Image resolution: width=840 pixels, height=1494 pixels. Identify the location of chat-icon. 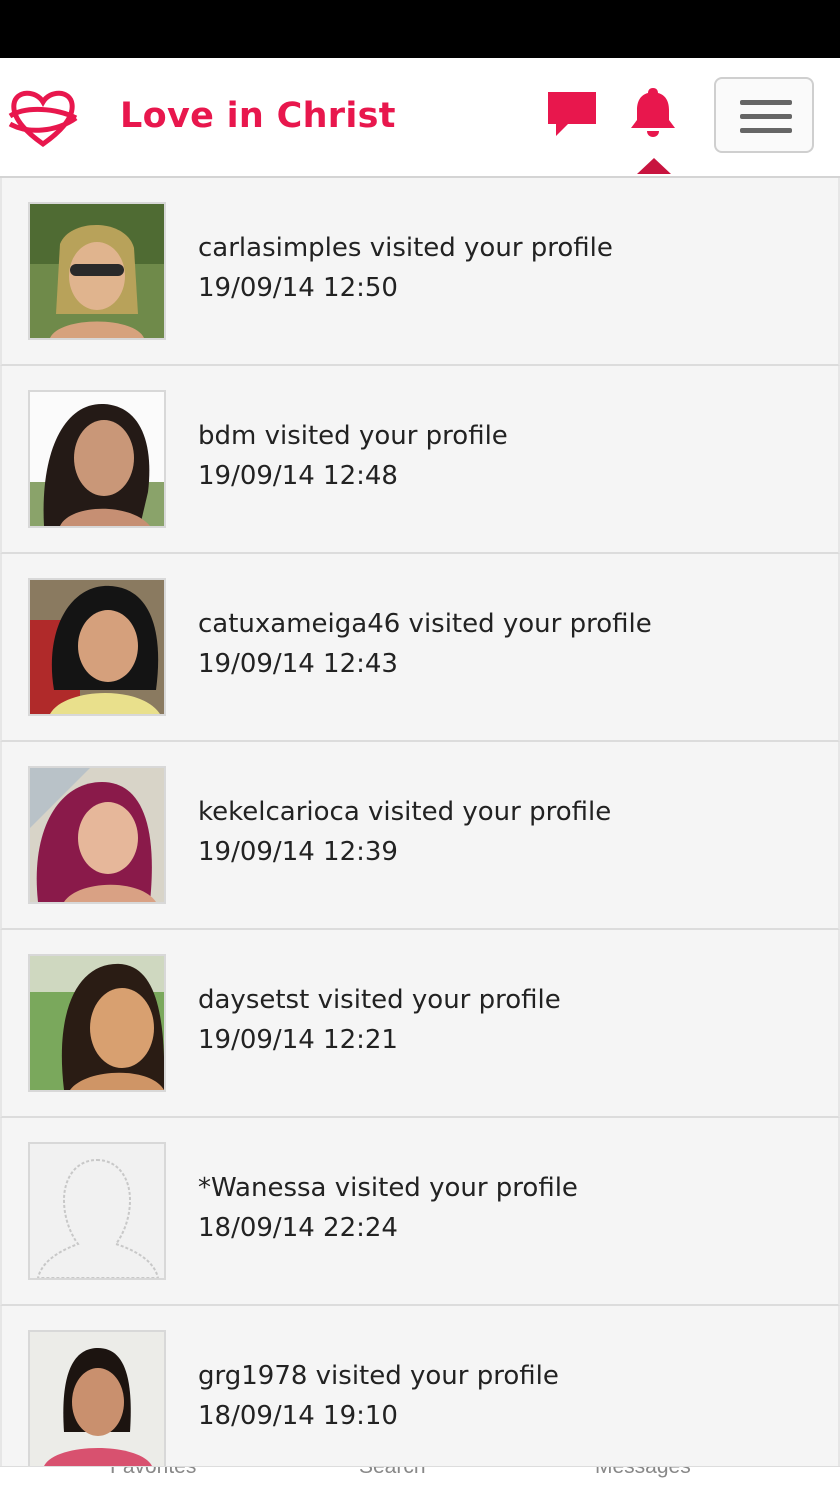
(572, 114).